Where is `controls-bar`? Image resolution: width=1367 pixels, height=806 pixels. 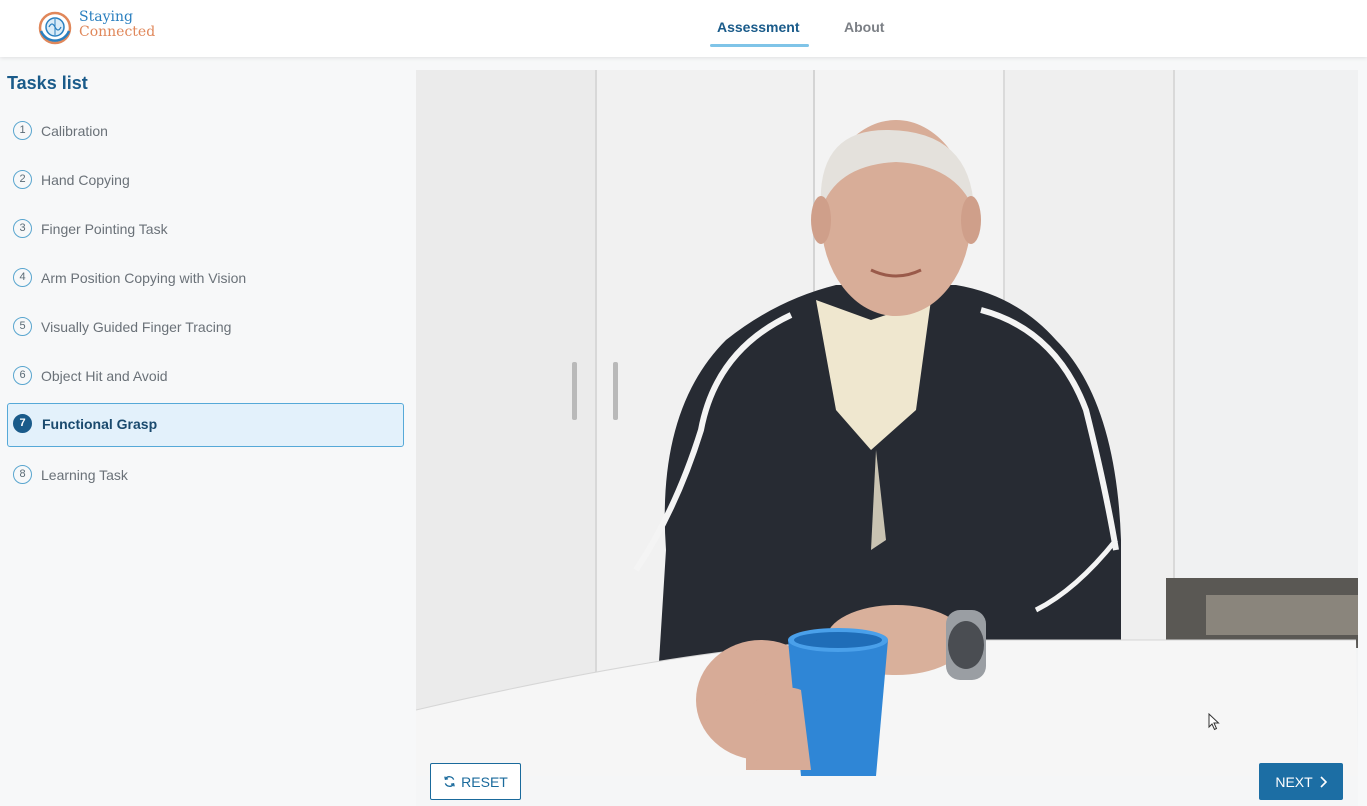 controls-bar is located at coordinates (887, 791).